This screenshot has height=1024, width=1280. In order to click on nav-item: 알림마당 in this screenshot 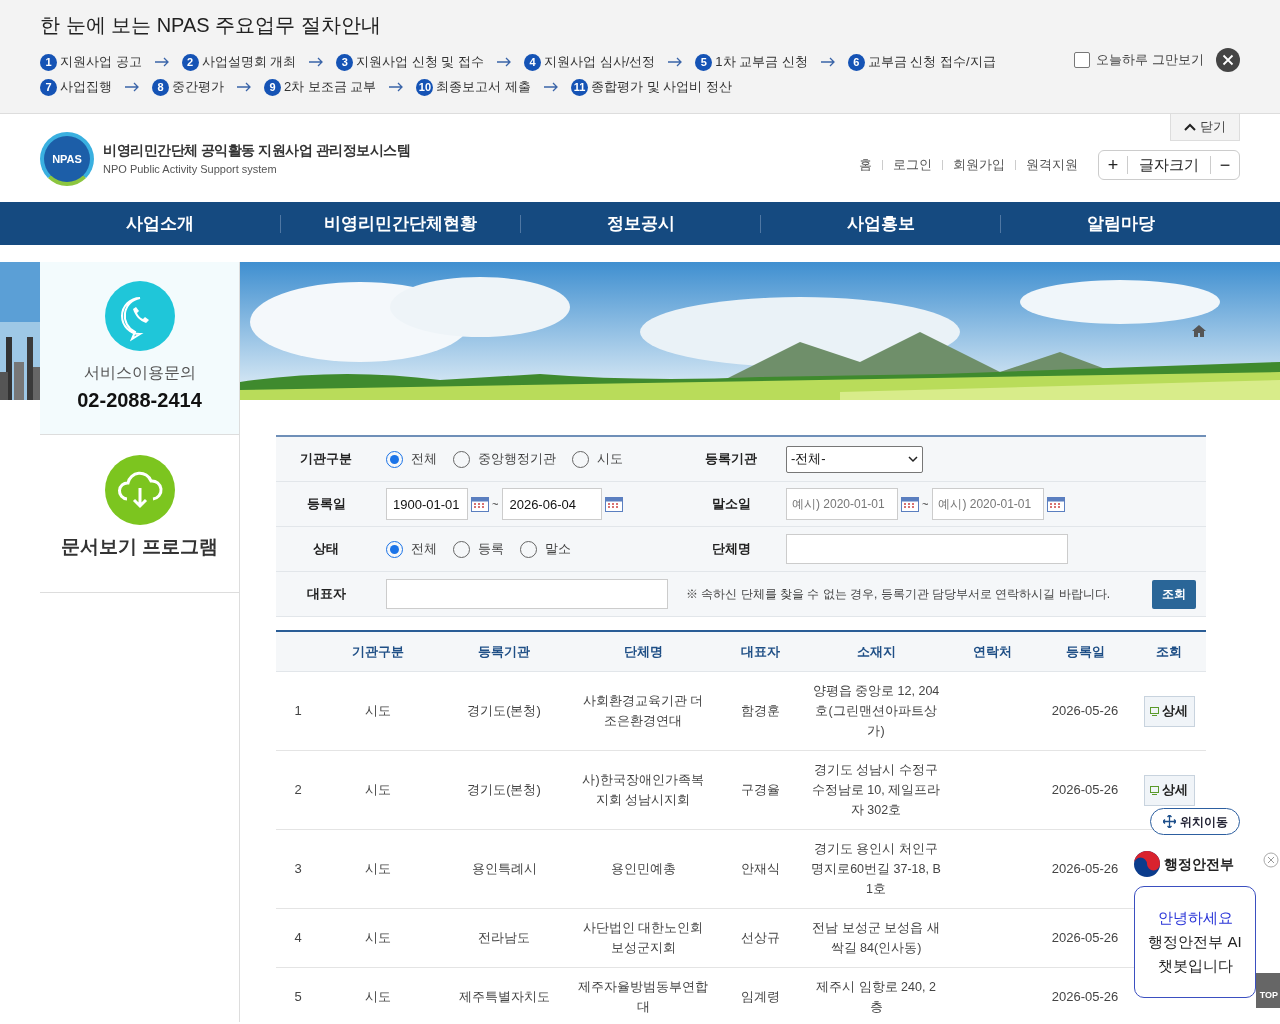, I will do `click(1120, 223)`.